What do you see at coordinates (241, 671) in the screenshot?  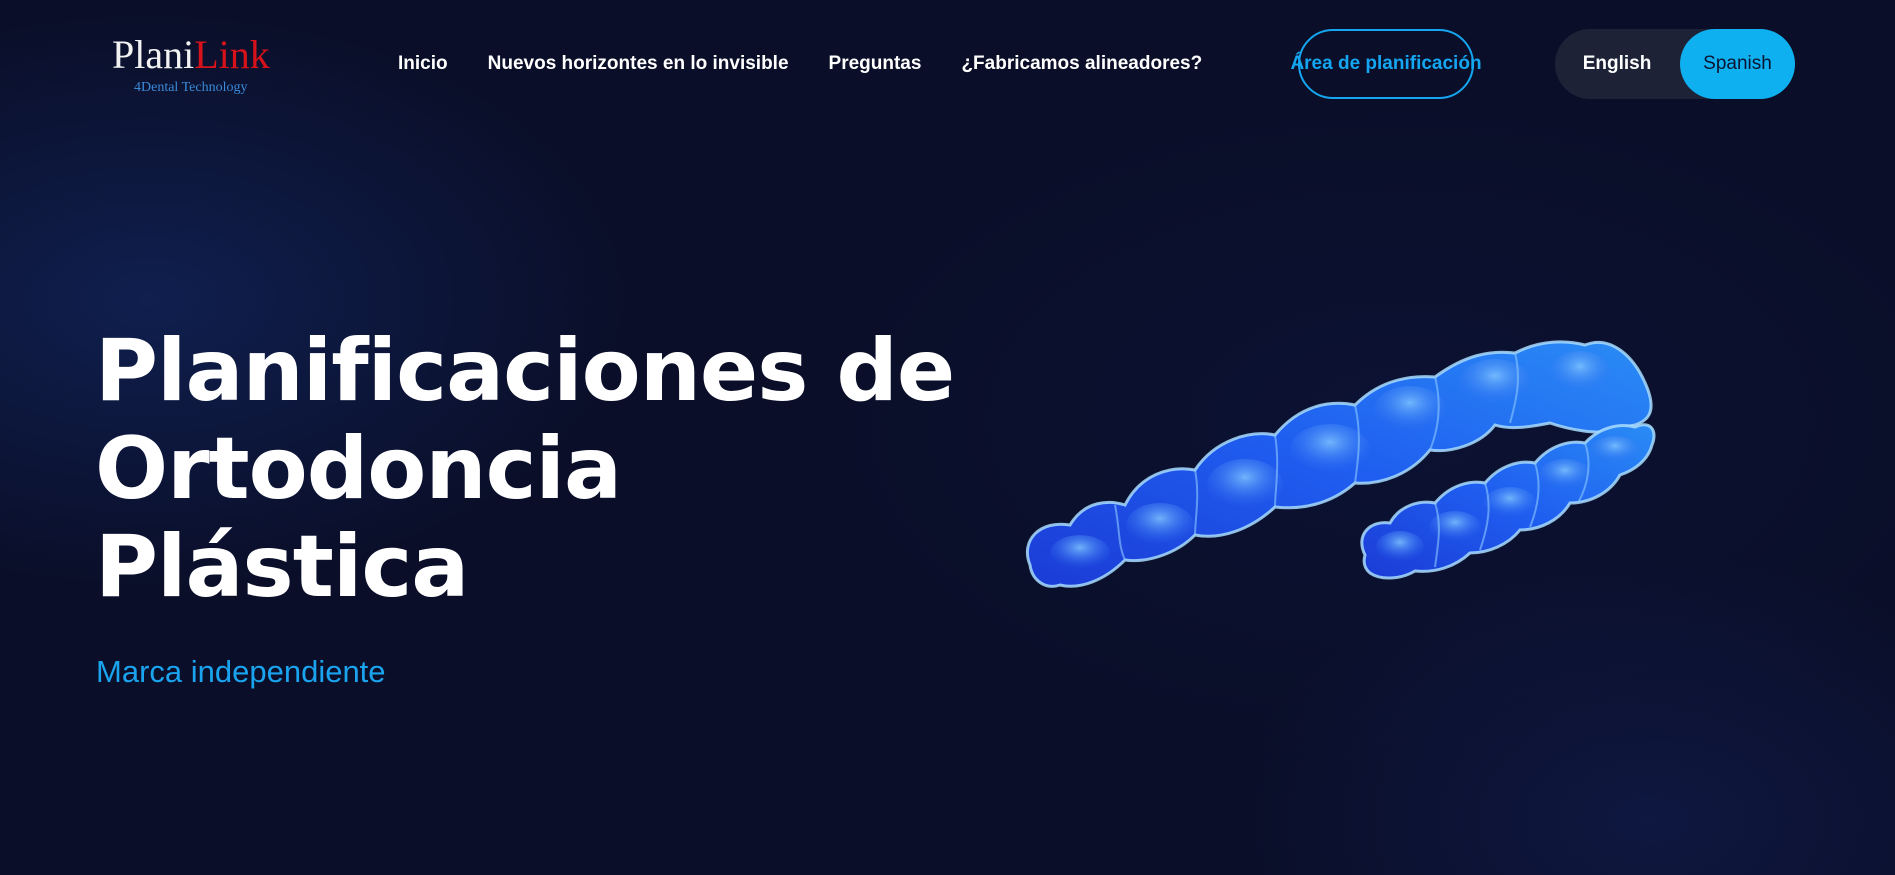 I see `hero-subtitle: Marca independiente` at bounding box center [241, 671].